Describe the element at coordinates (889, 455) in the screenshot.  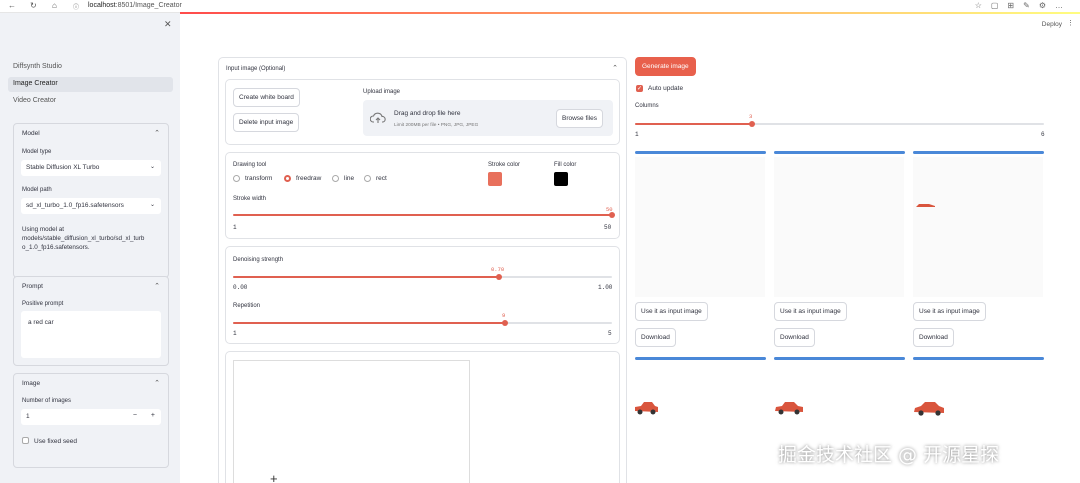
I see `watermark-text: 掘金技术社区 @ 开源星探` at that location.